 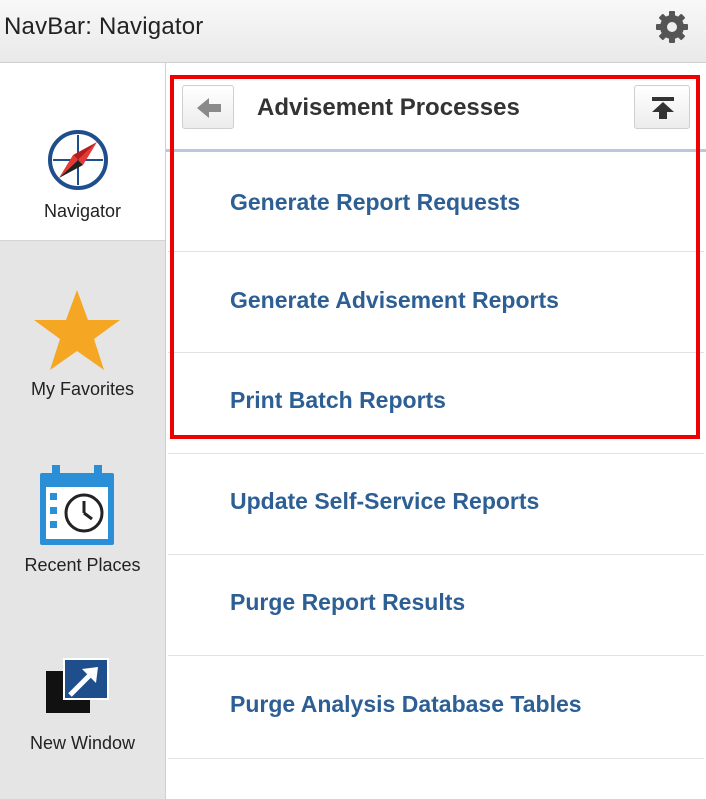 I want to click on navbar-header: NavBar: Navigator, so click(x=353, y=31).